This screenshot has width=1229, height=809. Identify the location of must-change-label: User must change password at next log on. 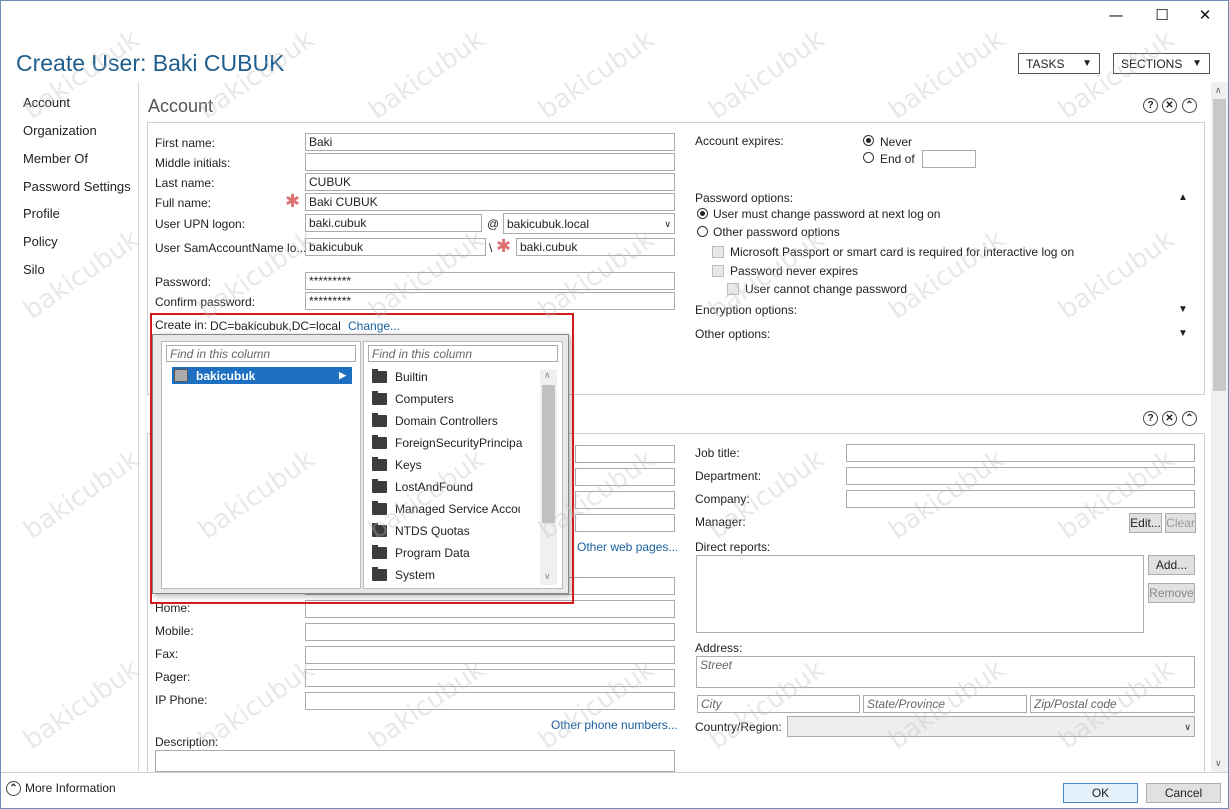
(827, 214).